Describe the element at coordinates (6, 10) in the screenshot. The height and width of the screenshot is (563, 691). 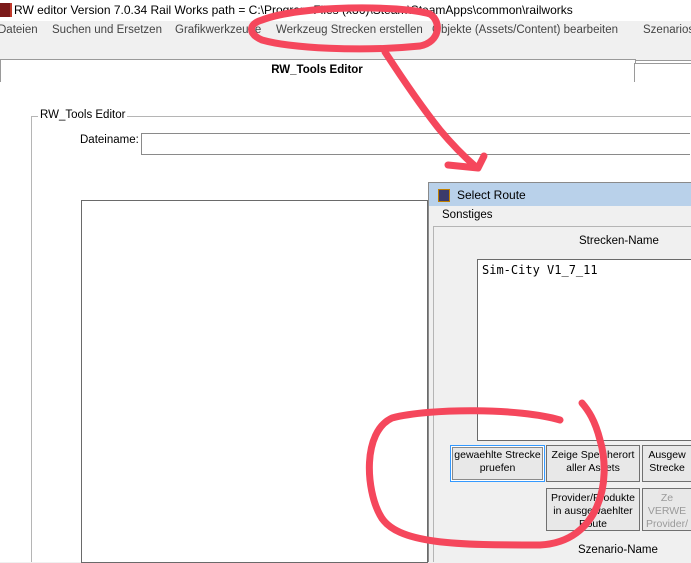
I see `app-icon` at that location.